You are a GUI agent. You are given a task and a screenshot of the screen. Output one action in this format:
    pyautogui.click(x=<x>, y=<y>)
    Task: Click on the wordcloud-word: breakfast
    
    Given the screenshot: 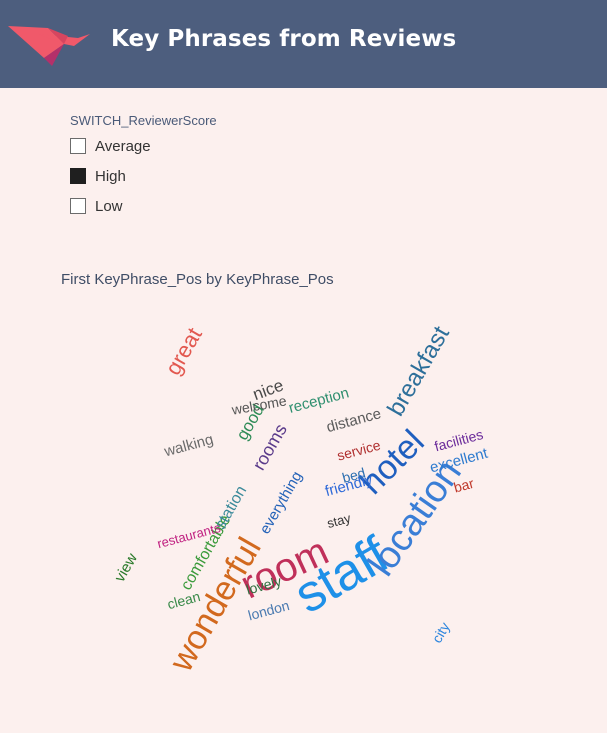 What is the action you would take?
    pyautogui.click(x=418, y=370)
    